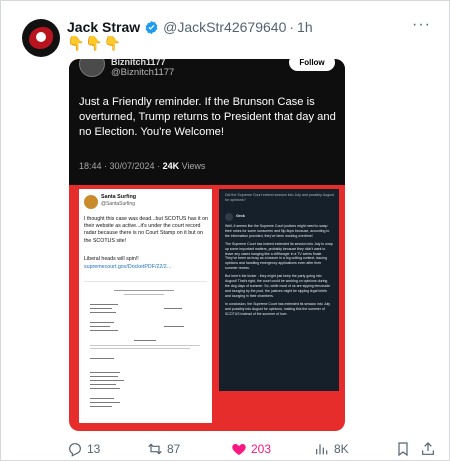 The image size is (450, 461). I want to click on quoted-views-label: Views, so click(192, 166).